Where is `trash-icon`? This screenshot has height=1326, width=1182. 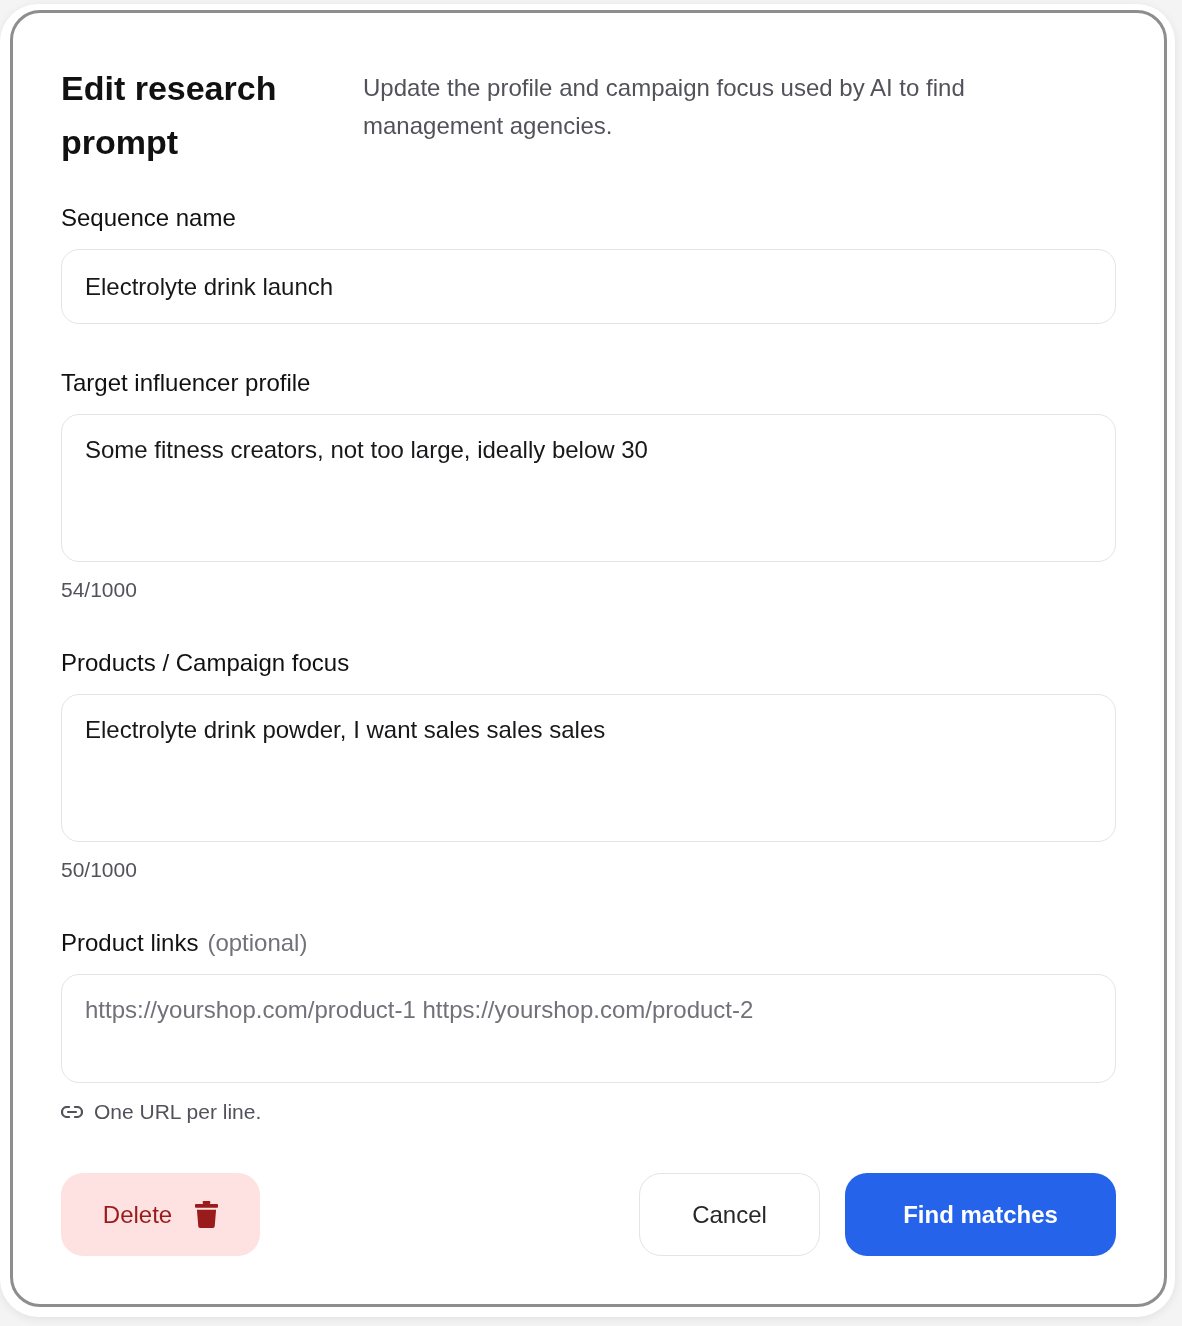
trash-icon is located at coordinates (207, 1214).